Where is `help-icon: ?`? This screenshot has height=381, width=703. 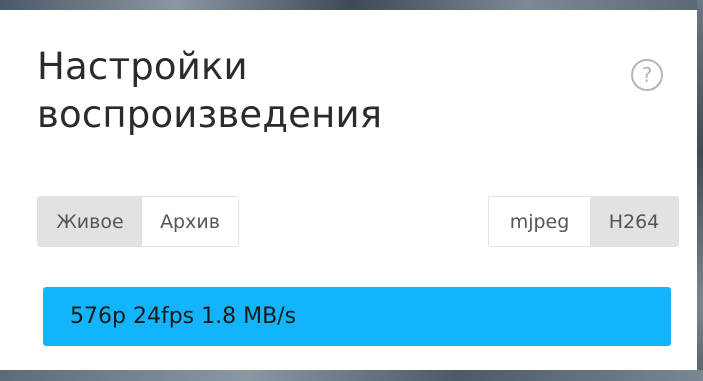
help-icon: ? is located at coordinates (647, 75).